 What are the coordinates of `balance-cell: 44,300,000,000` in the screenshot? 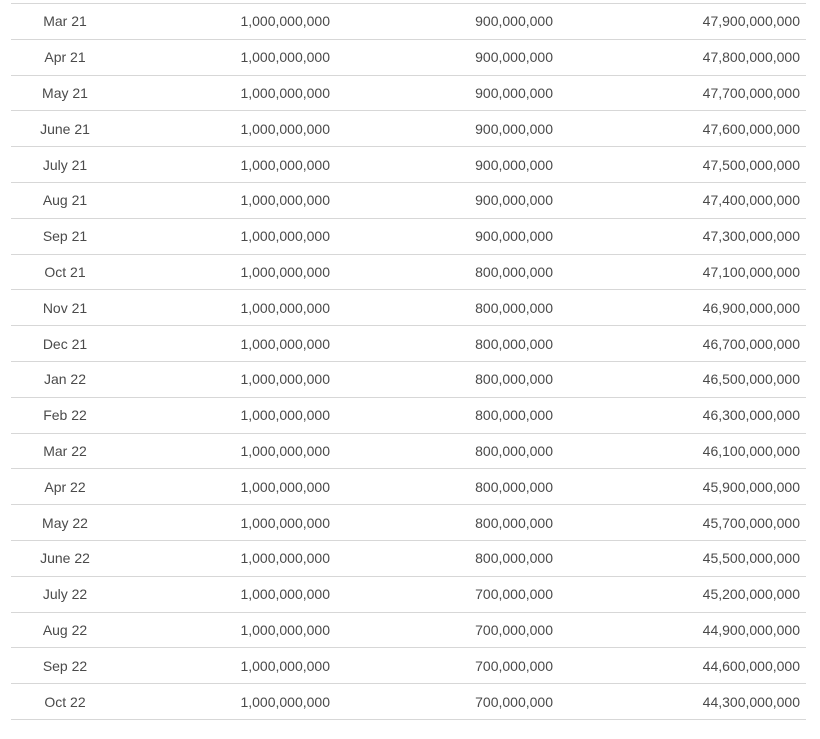 It's located at (751, 701).